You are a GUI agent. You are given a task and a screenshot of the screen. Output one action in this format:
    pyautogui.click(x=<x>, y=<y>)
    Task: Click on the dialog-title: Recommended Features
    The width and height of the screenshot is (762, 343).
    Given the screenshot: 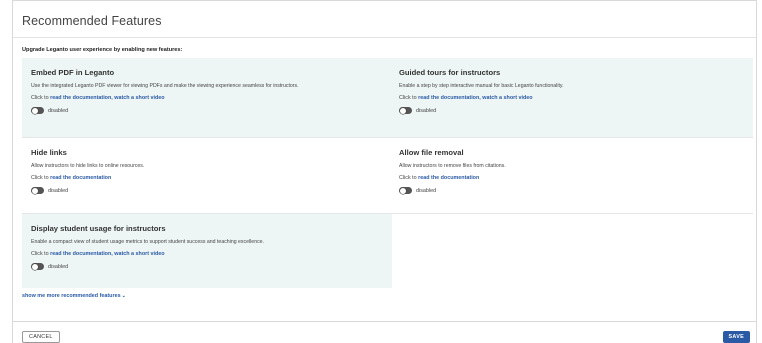 What is the action you would take?
    pyautogui.click(x=92, y=21)
    